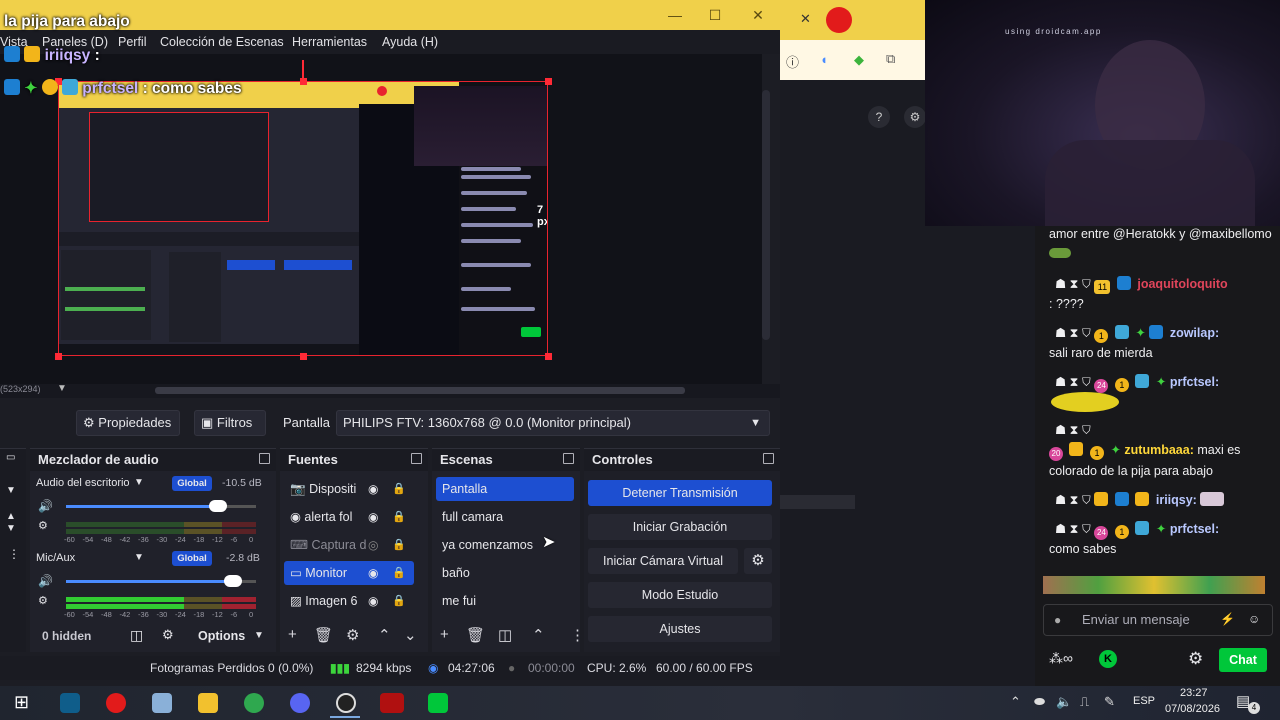 The image size is (1280, 720). I want to click on language-indicator: ESP, so click(1144, 701).